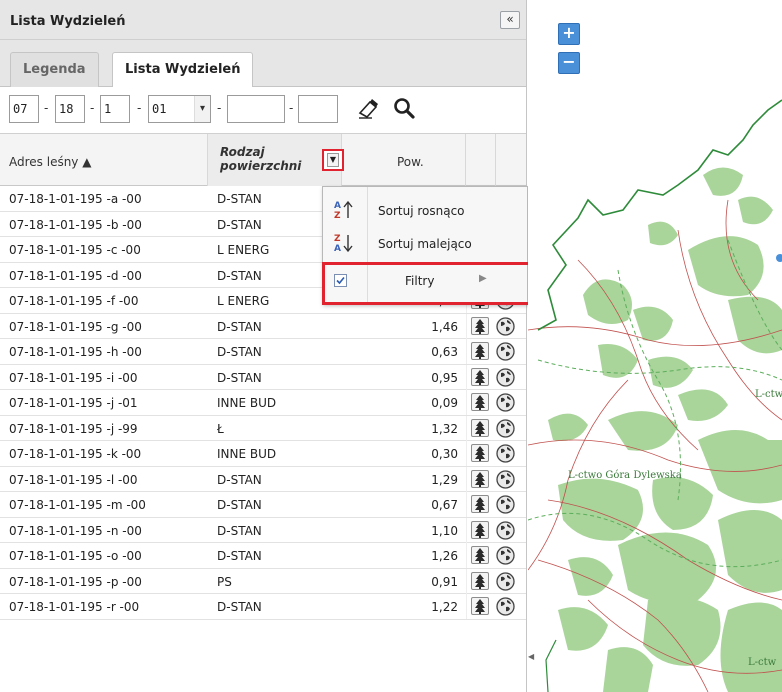 Image resolution: width=782 pixels, height=692 pixels. I want to click on map-label-lctw: L-ctw, so click(762, 662).